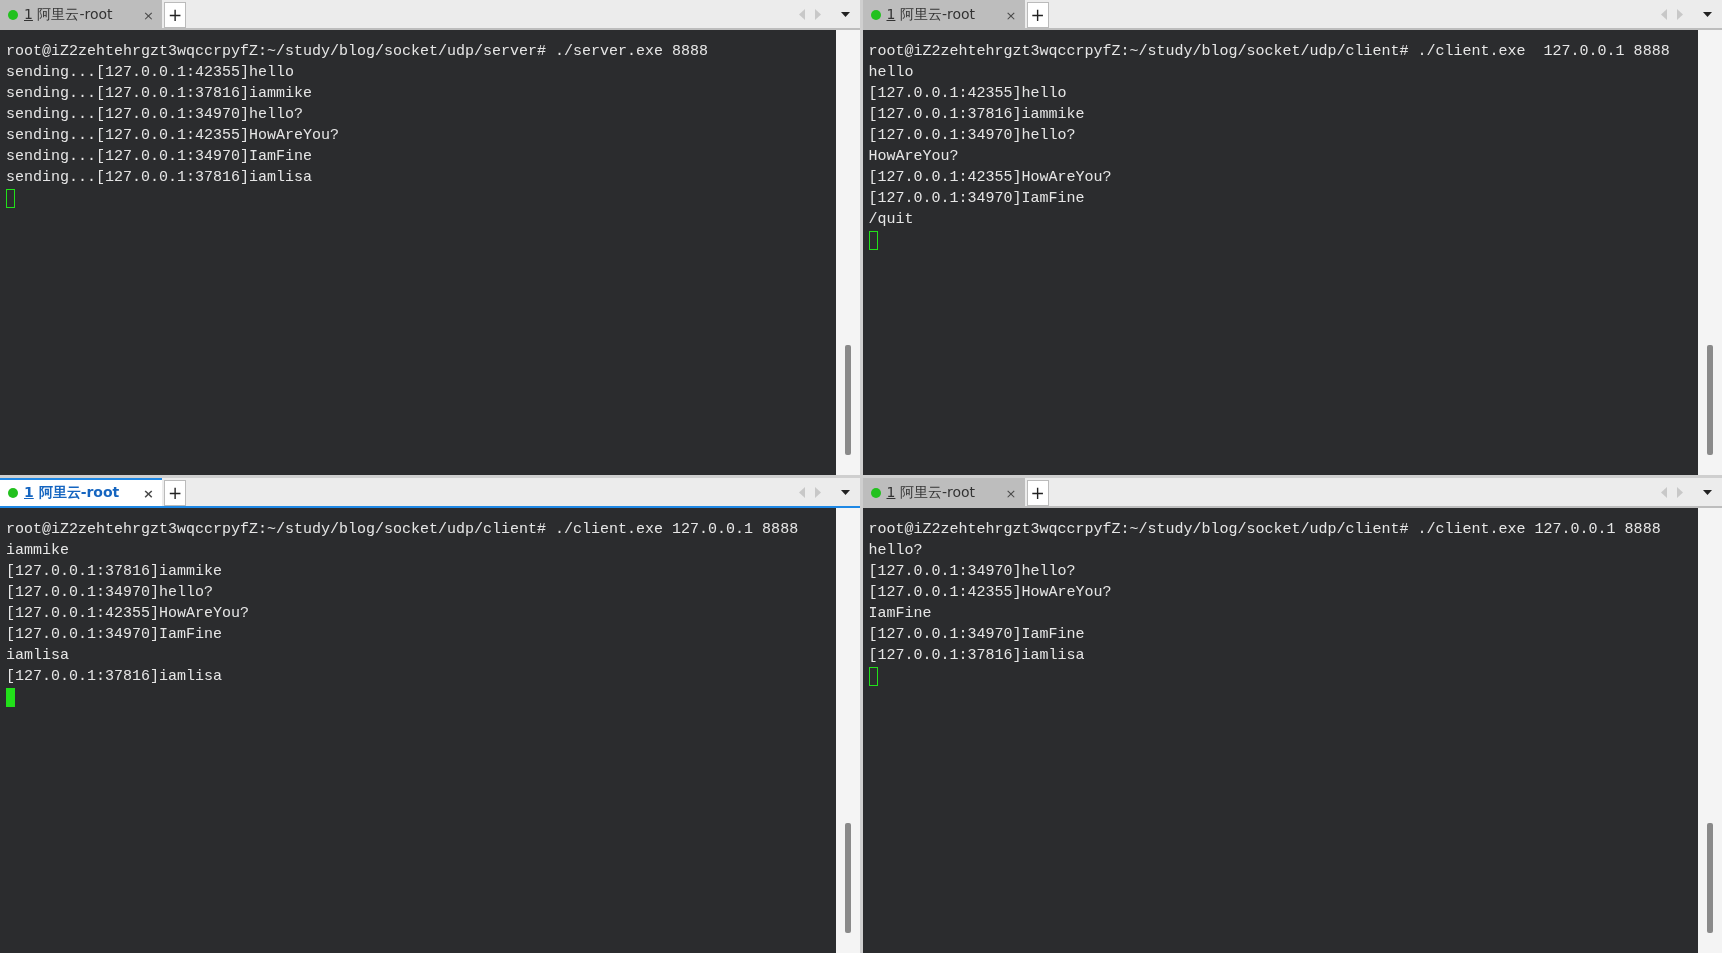 Image resolution: width=1722 pixels, height=953 pixels. Describe the element at coordinates (968, 94) in the screenshot. I see `terminal-line: [127.0.0.1:42355]hello` at that location.